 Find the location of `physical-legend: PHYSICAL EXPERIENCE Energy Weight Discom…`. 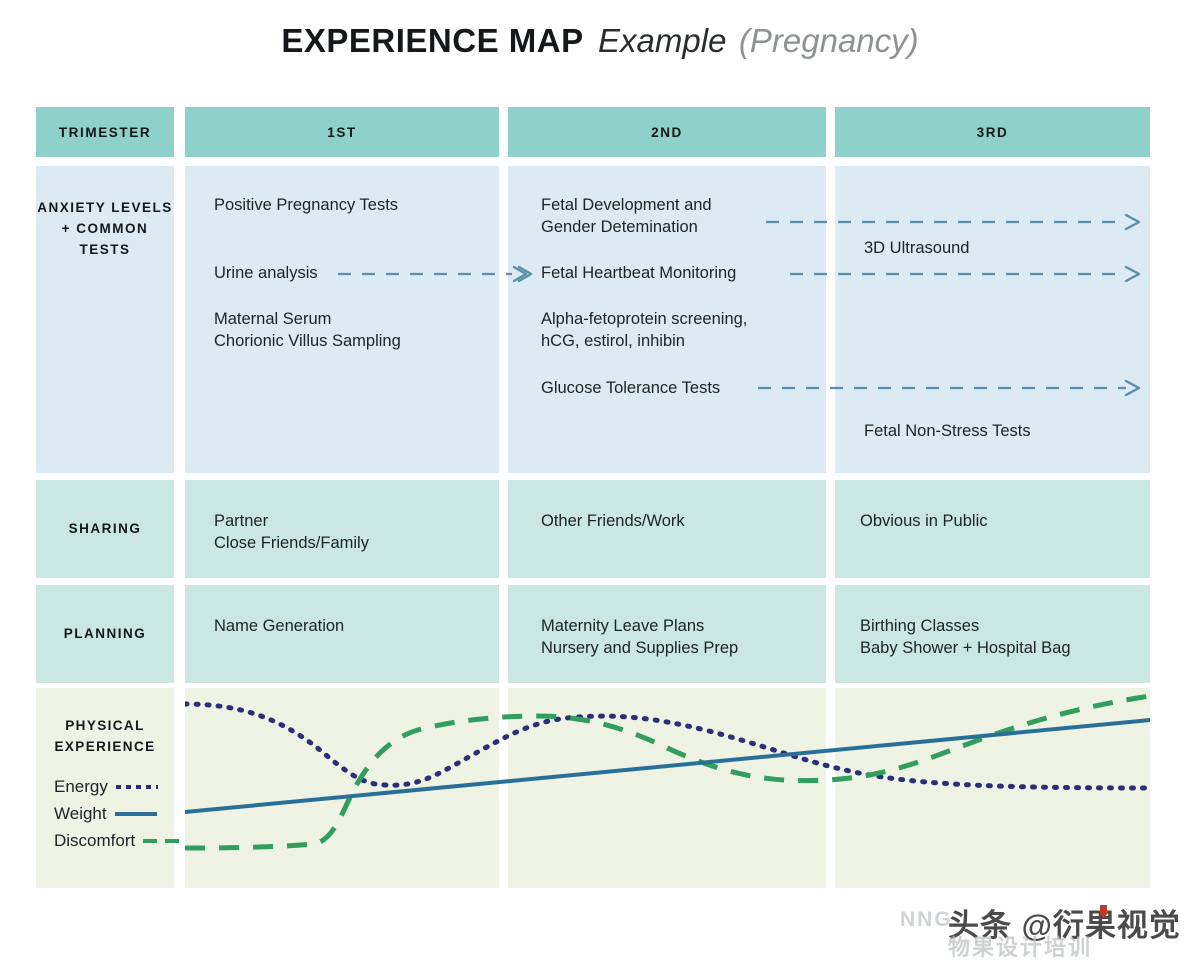

physical-legend: PHYSICAL EXPERIENCE Energy Weight Discom… is located at coordinates (111, 788).